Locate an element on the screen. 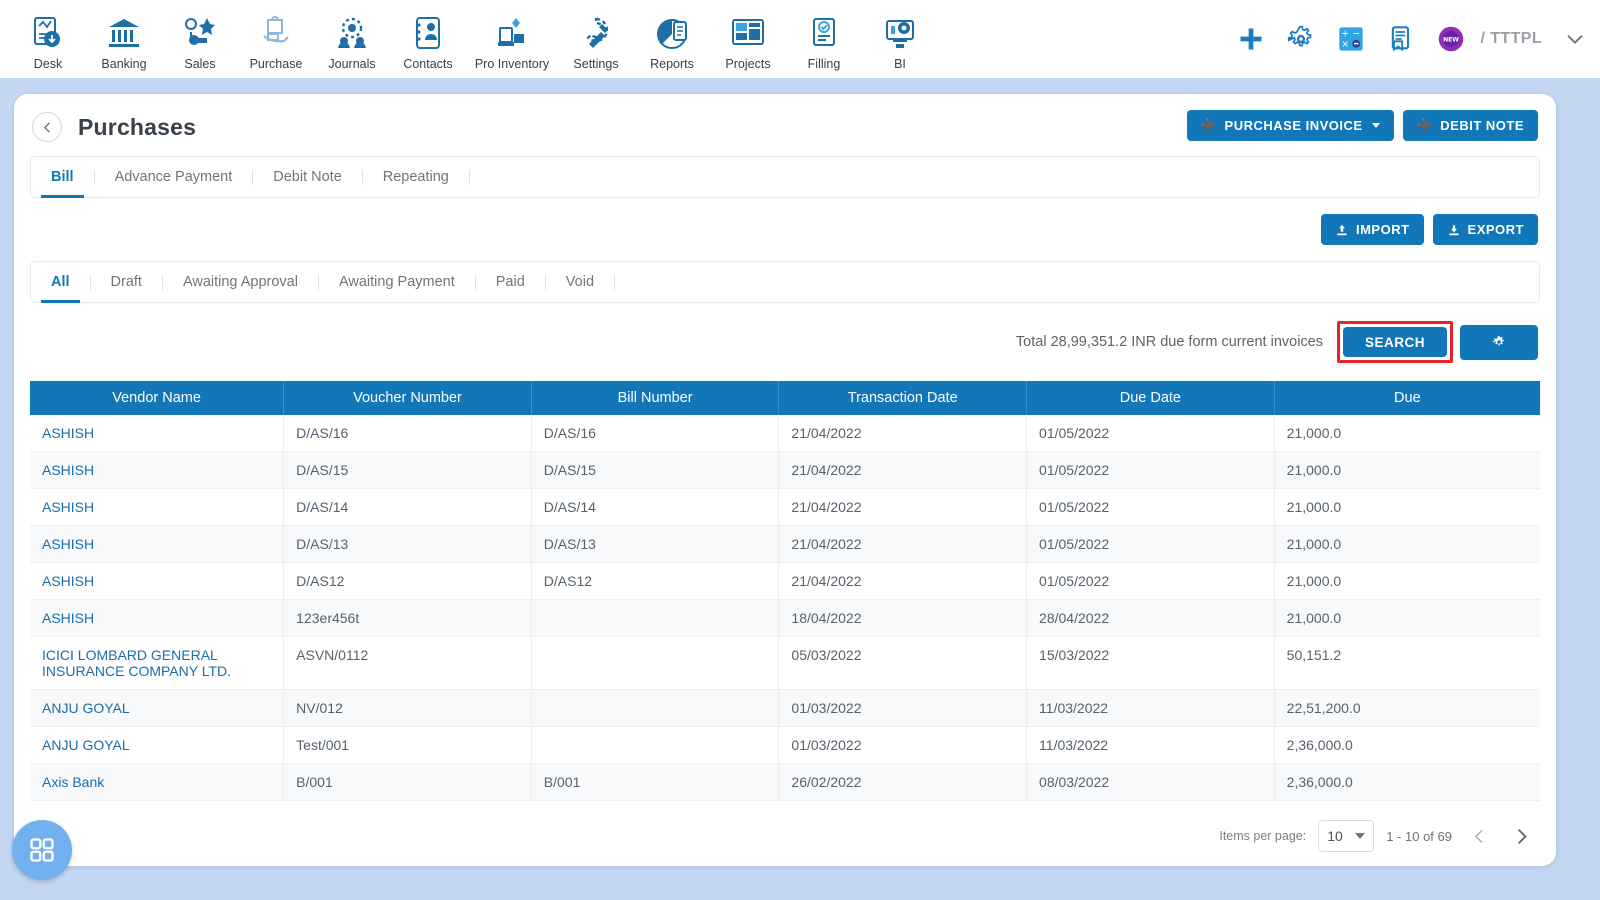  tab-label: Repeating is located at coordinates (415, 177).